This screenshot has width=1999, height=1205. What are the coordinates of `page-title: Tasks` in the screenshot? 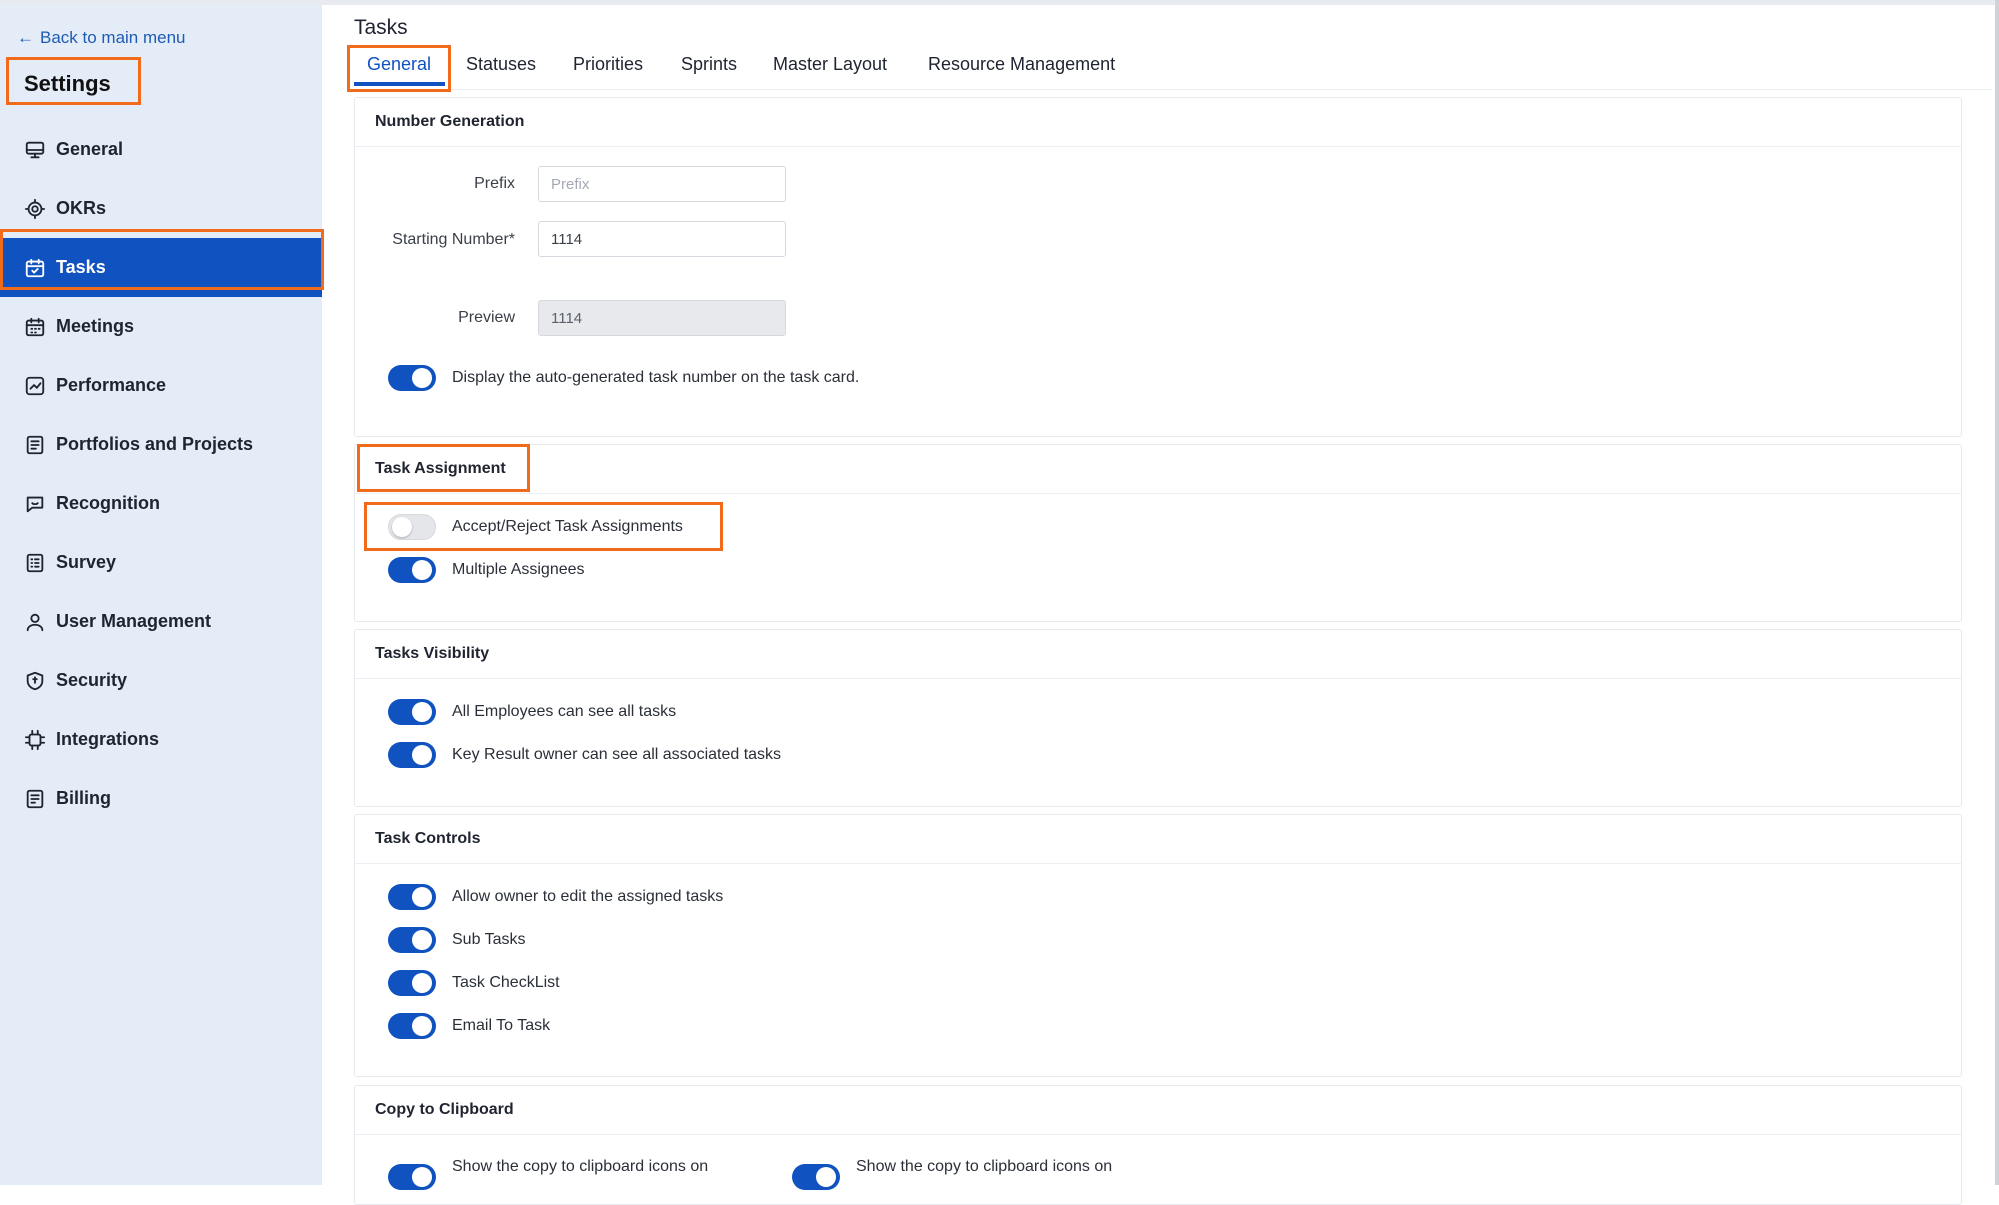 It's located at (381, 27).